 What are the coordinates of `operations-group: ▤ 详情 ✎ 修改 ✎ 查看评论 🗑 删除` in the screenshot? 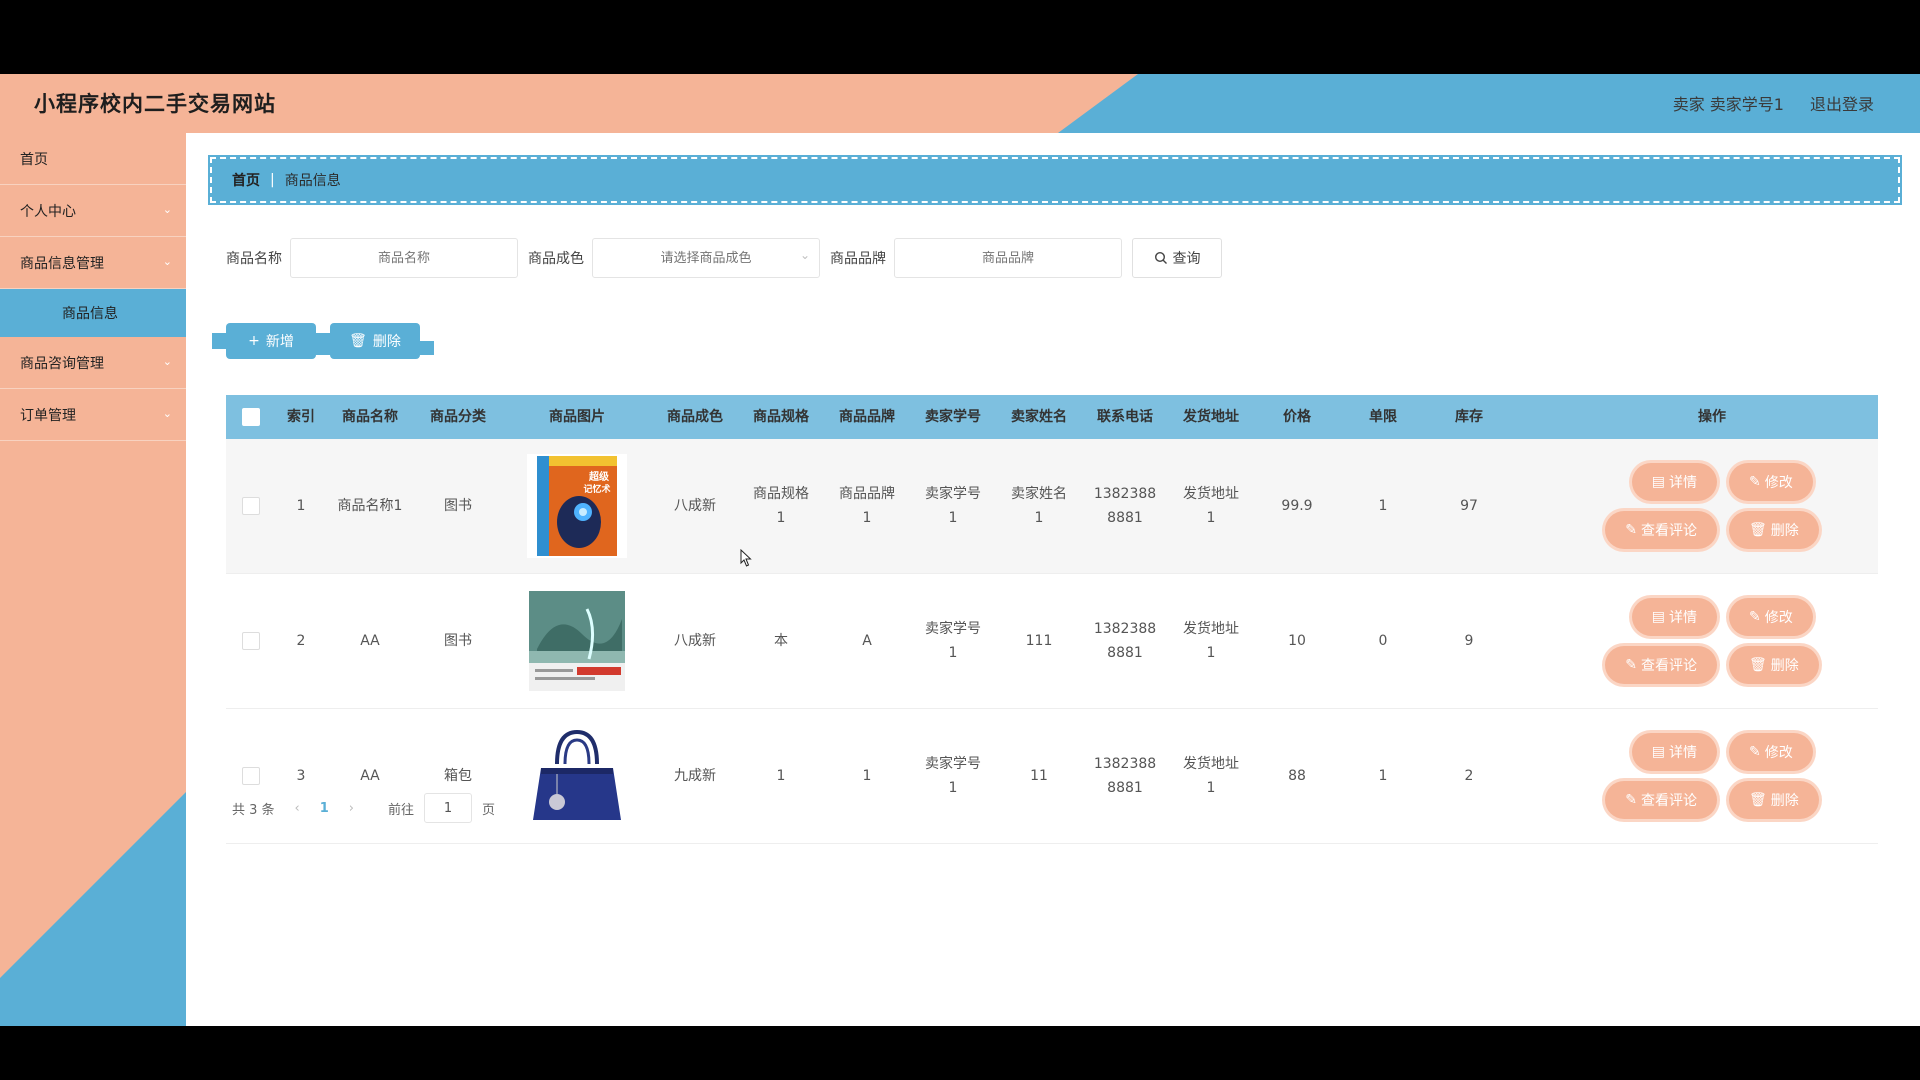 It's located at (1712, 506).